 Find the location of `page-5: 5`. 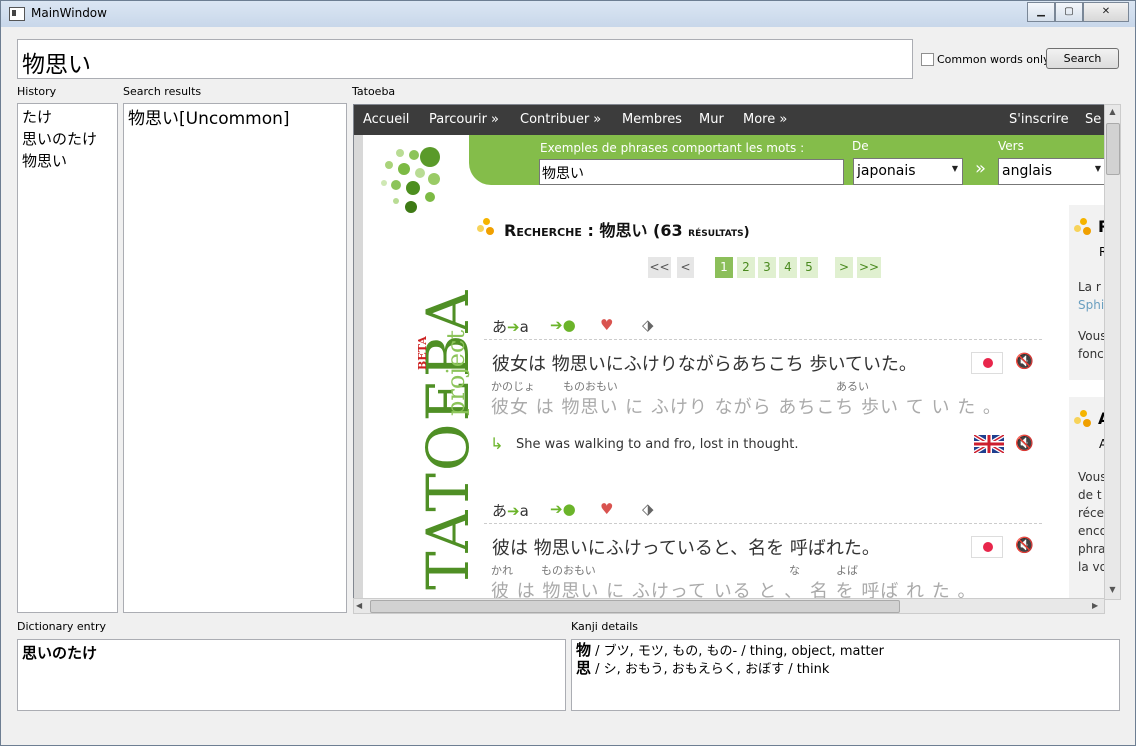

page-5: 5 is located at coordinates (809, 267).